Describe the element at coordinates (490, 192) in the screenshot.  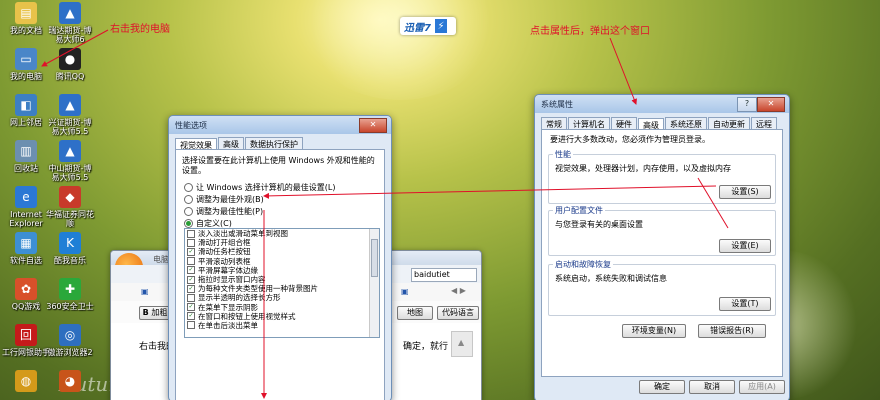
I see `arrow-to-performance-options` at that location.